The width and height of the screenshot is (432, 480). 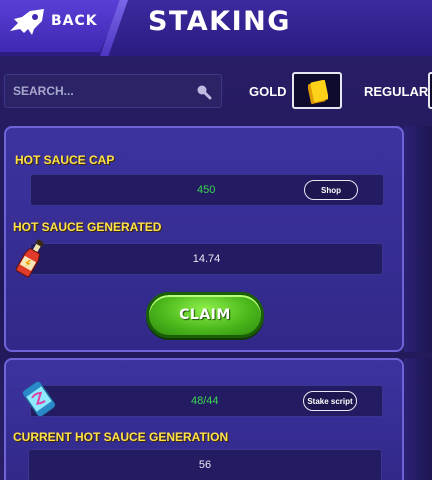 I want to click on hot-sauce-cap-value: 450, so click(x=206, y=190).